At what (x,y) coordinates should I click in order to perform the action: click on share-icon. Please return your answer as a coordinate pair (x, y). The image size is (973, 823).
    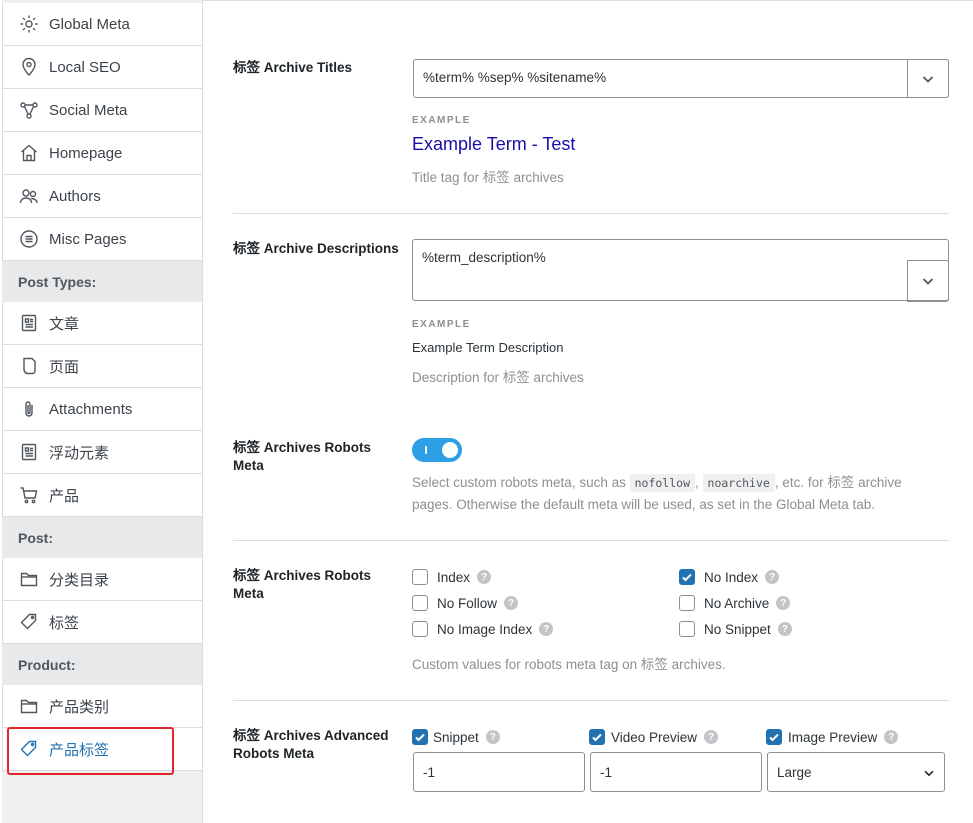
    Looking at the image, I should click on (29, 110).